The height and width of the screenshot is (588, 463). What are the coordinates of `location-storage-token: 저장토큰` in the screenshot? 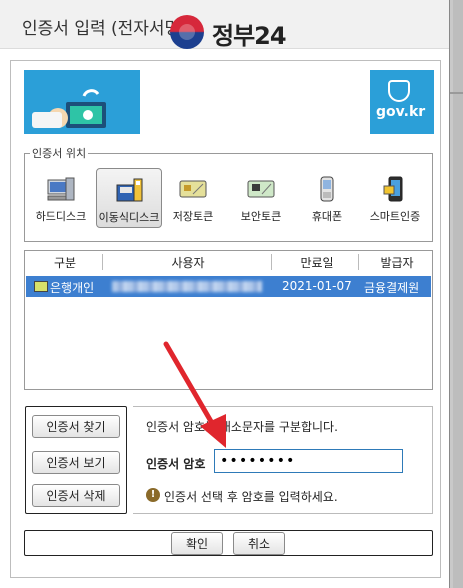 It's located at (193, 198).